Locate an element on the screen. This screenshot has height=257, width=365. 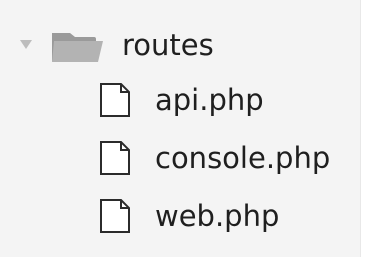
file-label: web.php is located at coordinates (217, 216).